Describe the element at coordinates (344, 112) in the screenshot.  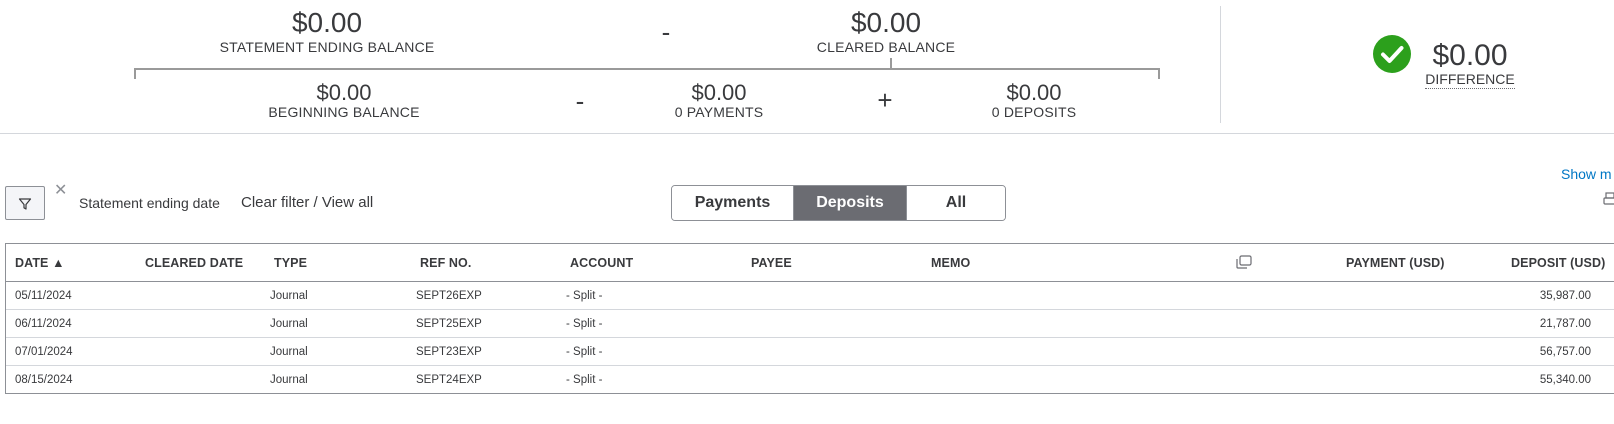
I see `beginning-balance-label: BEGINNING BALANCE` at that location.